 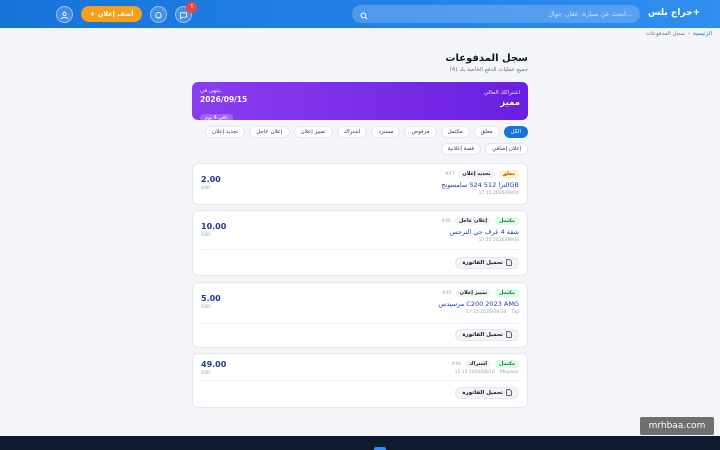 I want to click on filter-chip-pending: معلق, so click(x=486, y=132).